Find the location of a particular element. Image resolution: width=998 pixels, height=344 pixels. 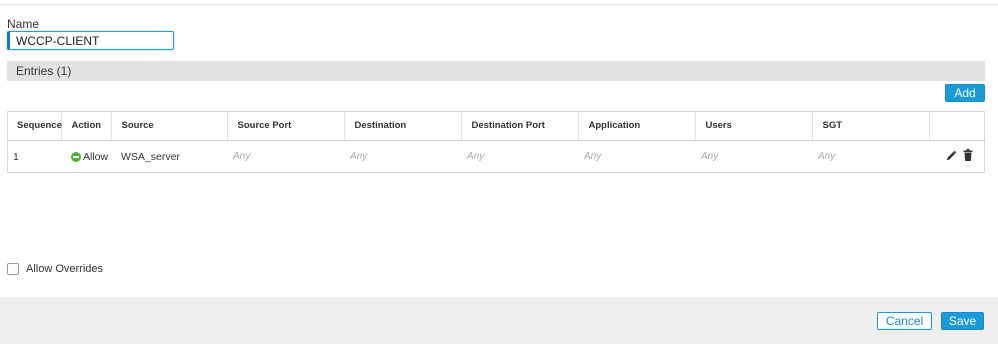

dialog-footer is located at coordinates (499, 320).